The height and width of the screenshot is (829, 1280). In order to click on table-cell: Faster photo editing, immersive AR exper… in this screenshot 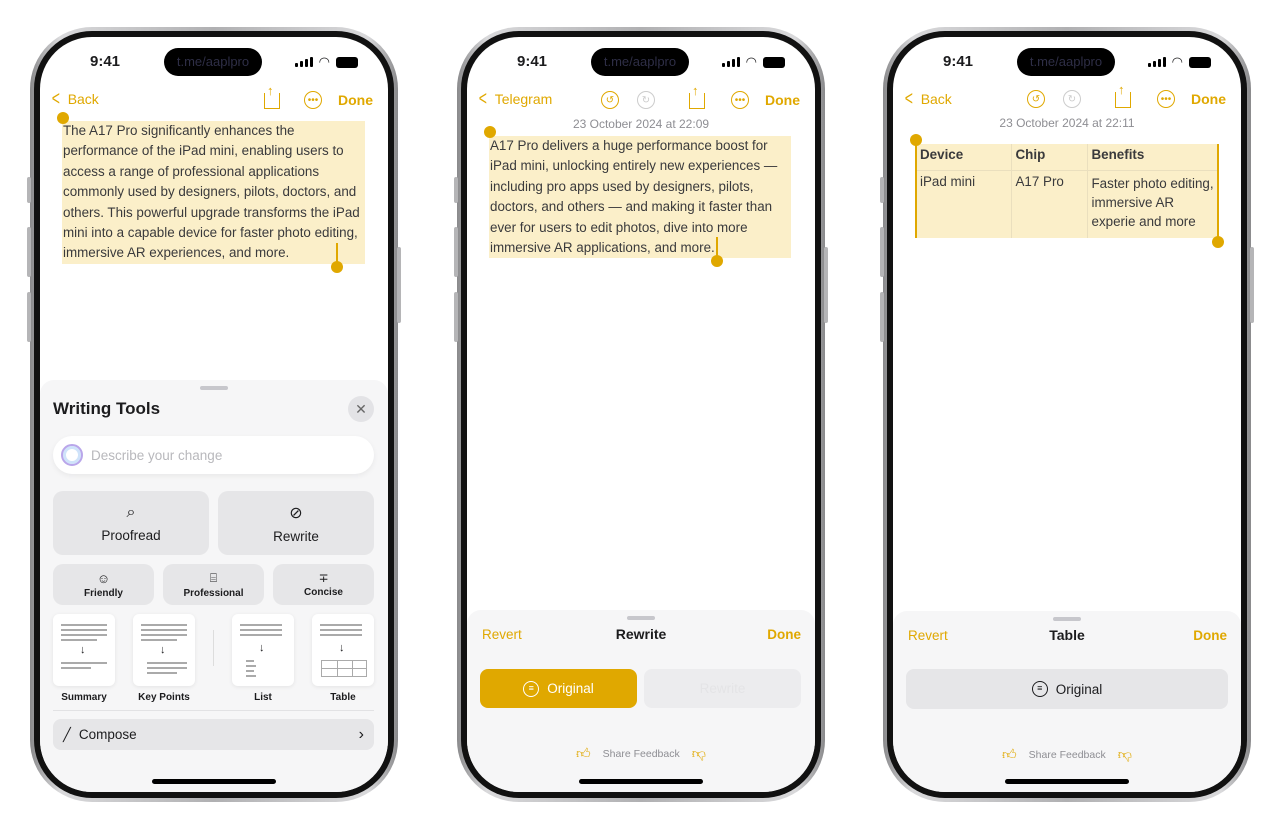, I will do `click(1152, 204)`.